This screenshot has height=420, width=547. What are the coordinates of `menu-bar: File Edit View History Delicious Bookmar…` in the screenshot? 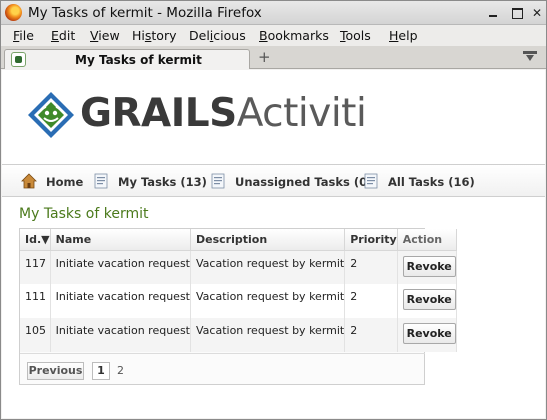 It's located at (273, 36).